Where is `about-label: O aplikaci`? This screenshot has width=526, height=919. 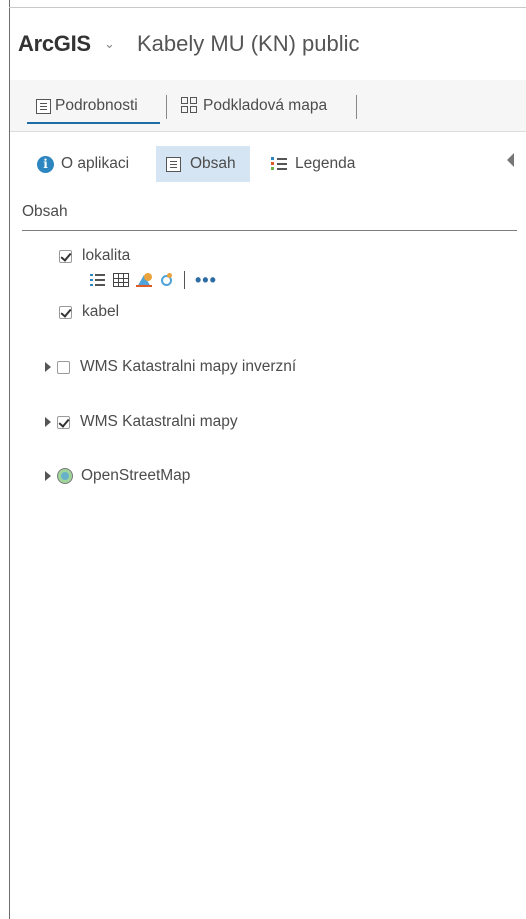
about-label: O aplikaci is located at coordinates (95, 163).